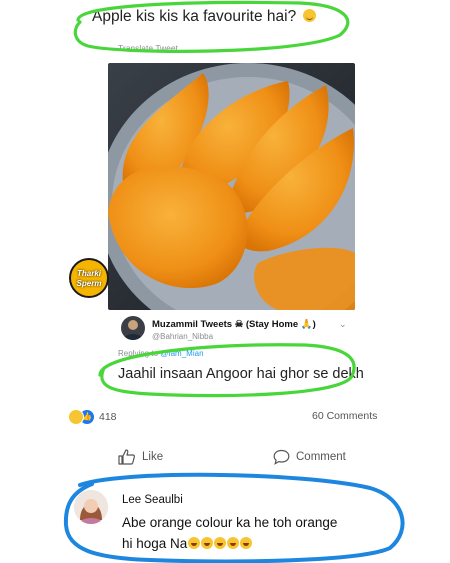  I want to click on thumbs-up-icon, so click(126, 457).